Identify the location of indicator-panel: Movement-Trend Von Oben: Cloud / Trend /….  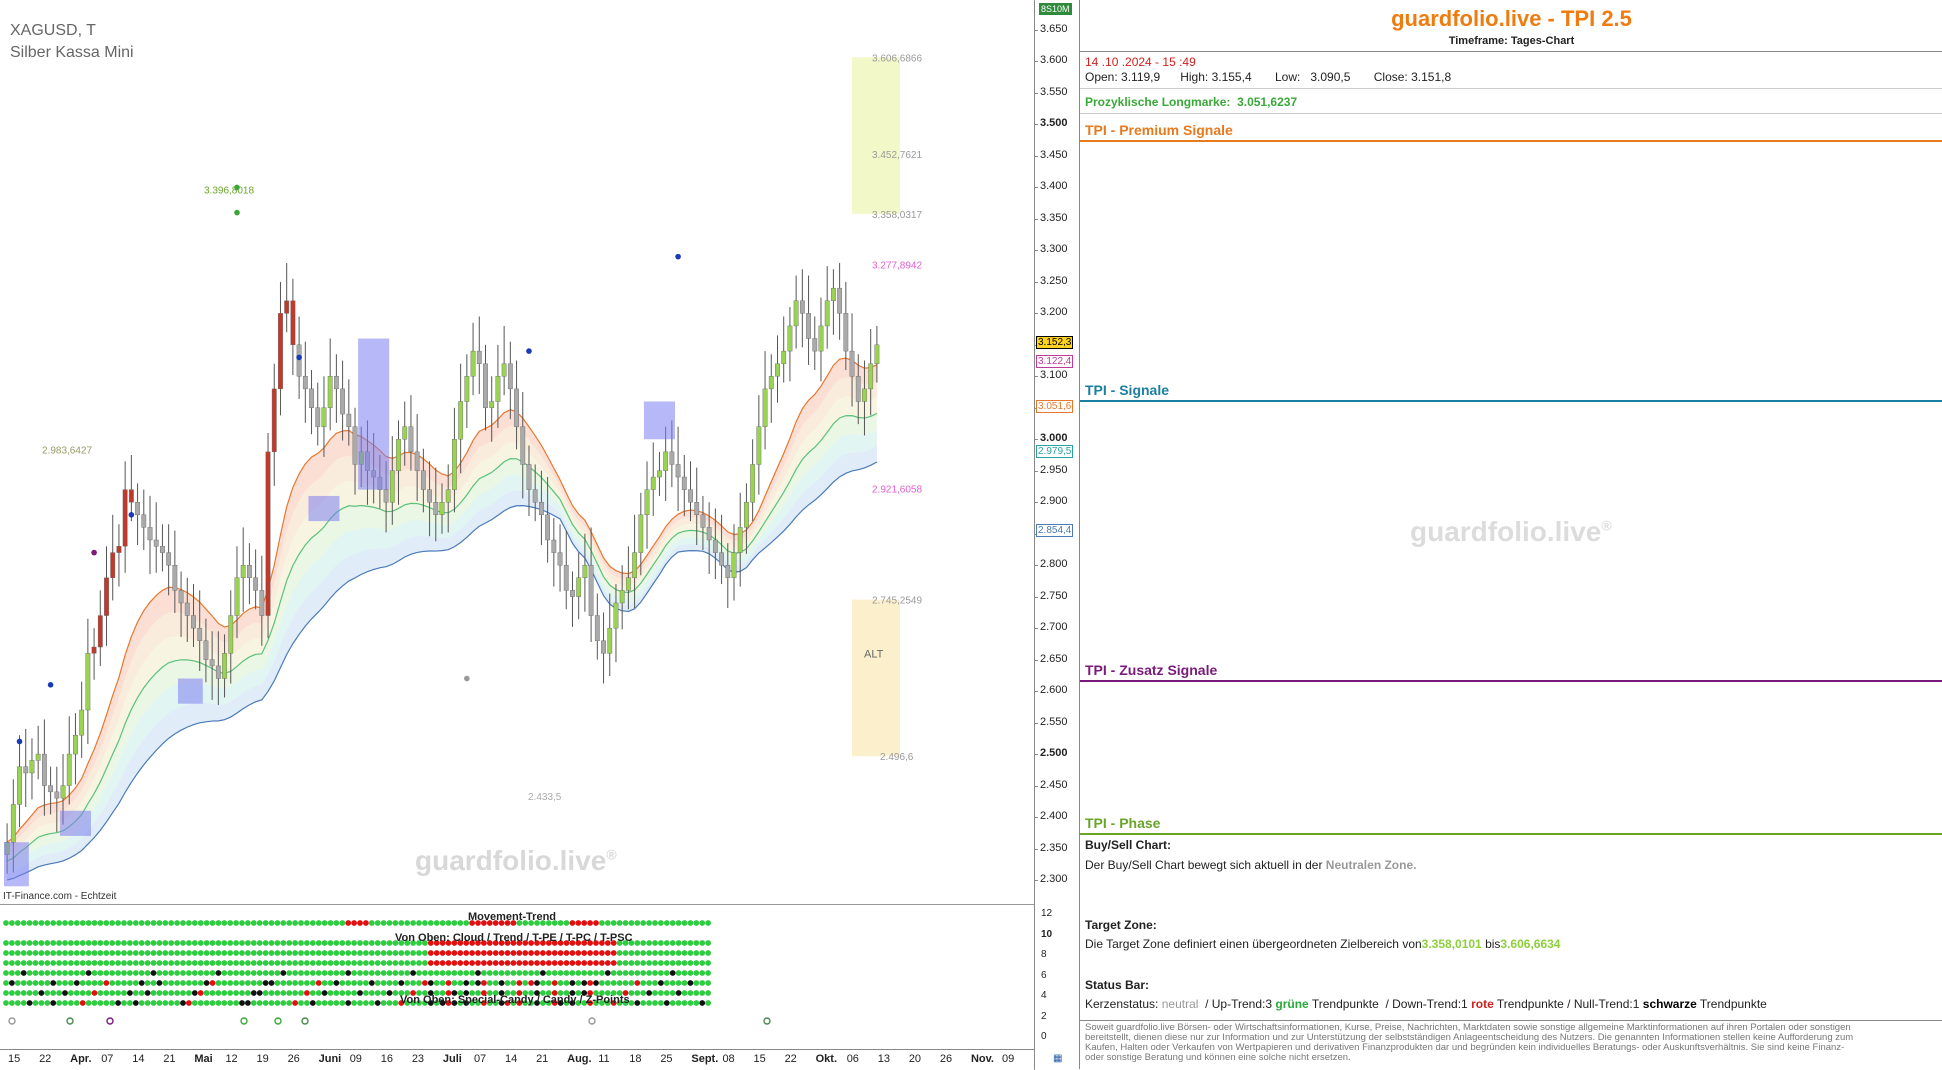
(517, 976).